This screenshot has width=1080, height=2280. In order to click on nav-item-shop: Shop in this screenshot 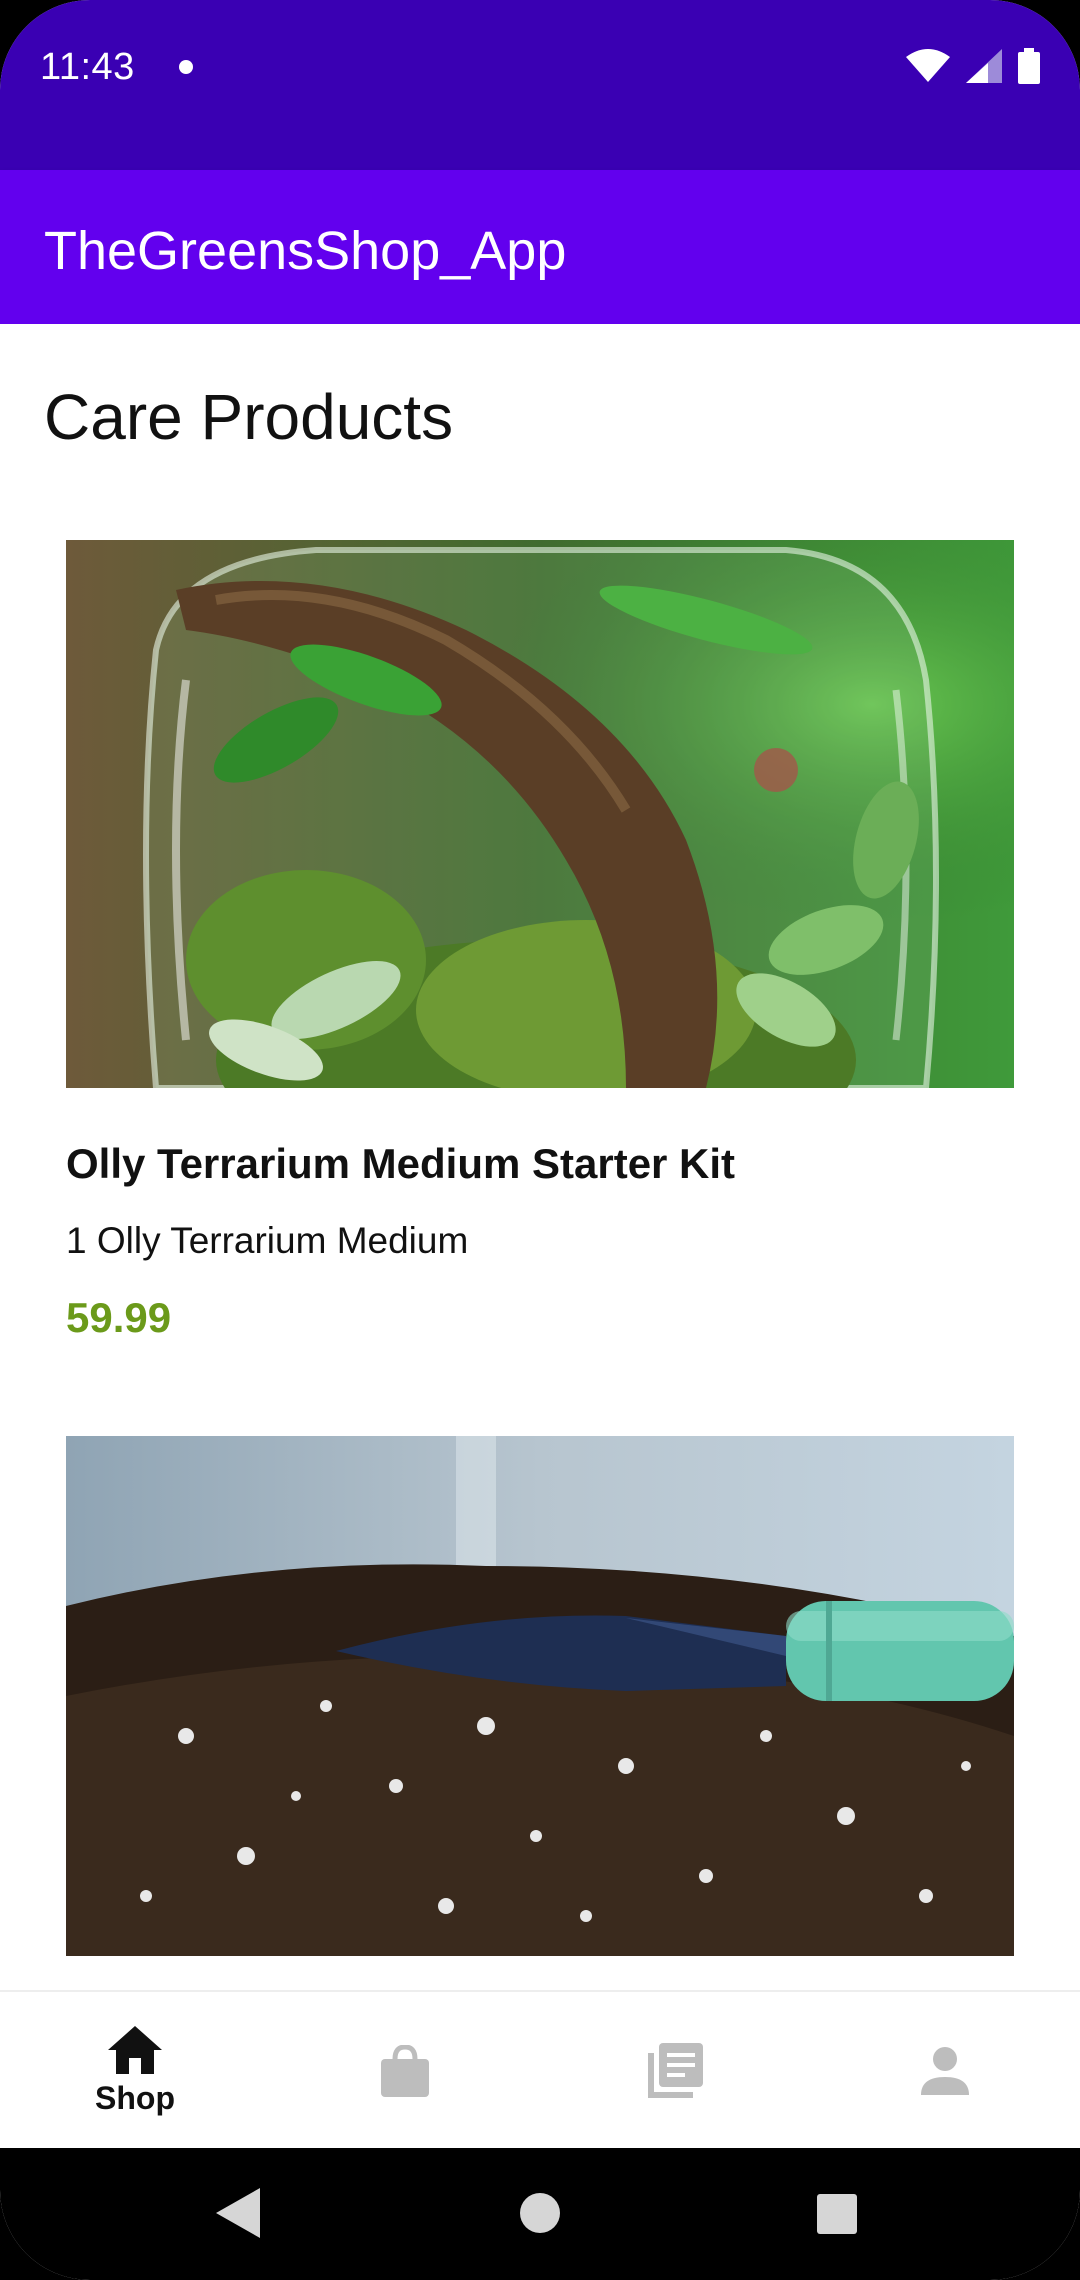, I will do `click(135, 2071)`.